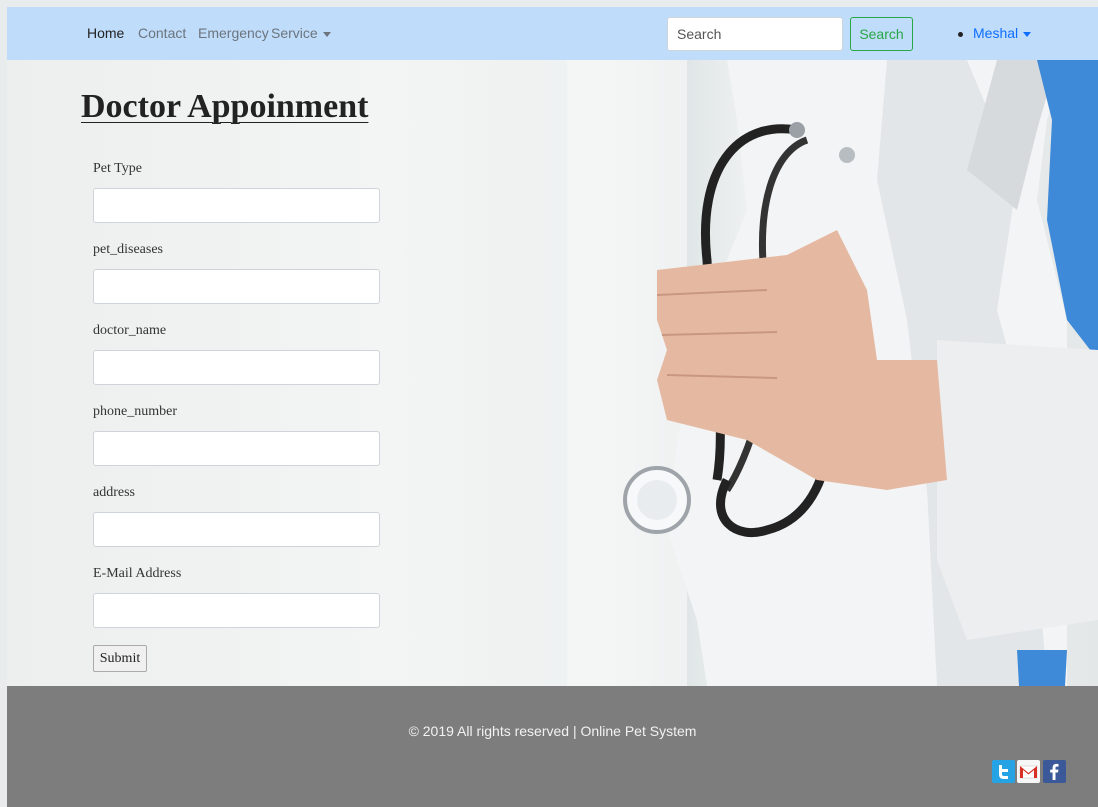  What do you see at coordinates (128, 249) in the screenshot?
I see `pet-diseases-label: pet_diseases` at bounding box center [128, 249].